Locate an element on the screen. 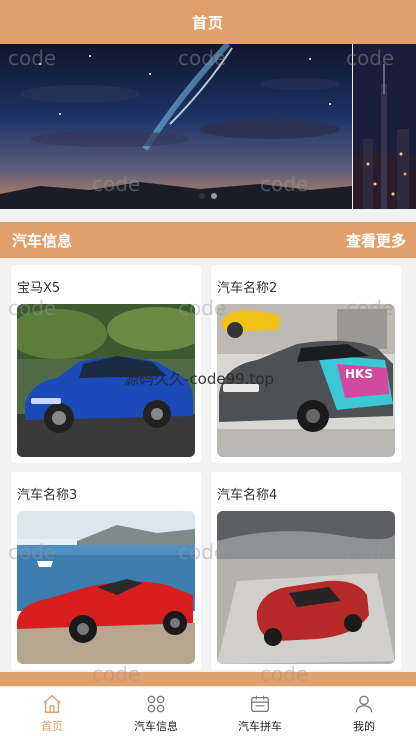 This screenshot has width=416, height=736. tab-label: 汽车拼车 is located at coordinates (260, 726).